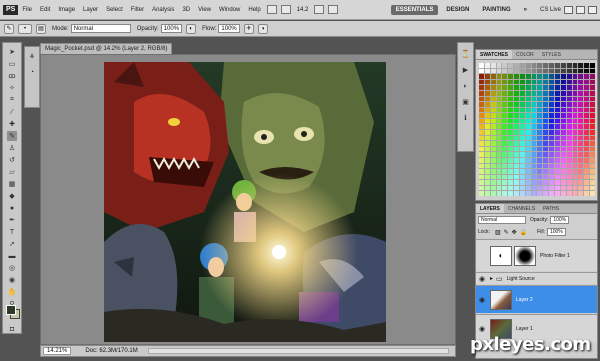 The width and height of the screenshot is (600, 361). Describe the element at coordinates (57, 351) in the screenshot. I see `zoom-percentage: 14.21%` at that location.